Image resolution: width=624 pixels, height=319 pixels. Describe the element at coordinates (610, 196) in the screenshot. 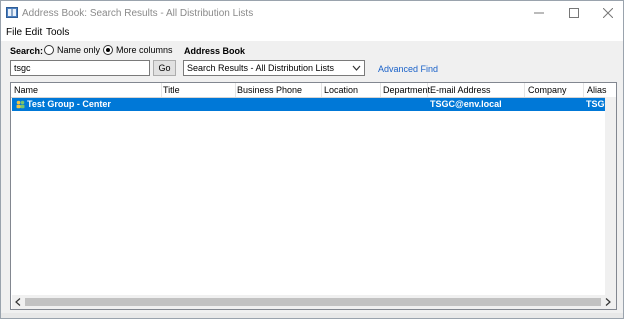

I see `vertical-scrollbar` at that location.